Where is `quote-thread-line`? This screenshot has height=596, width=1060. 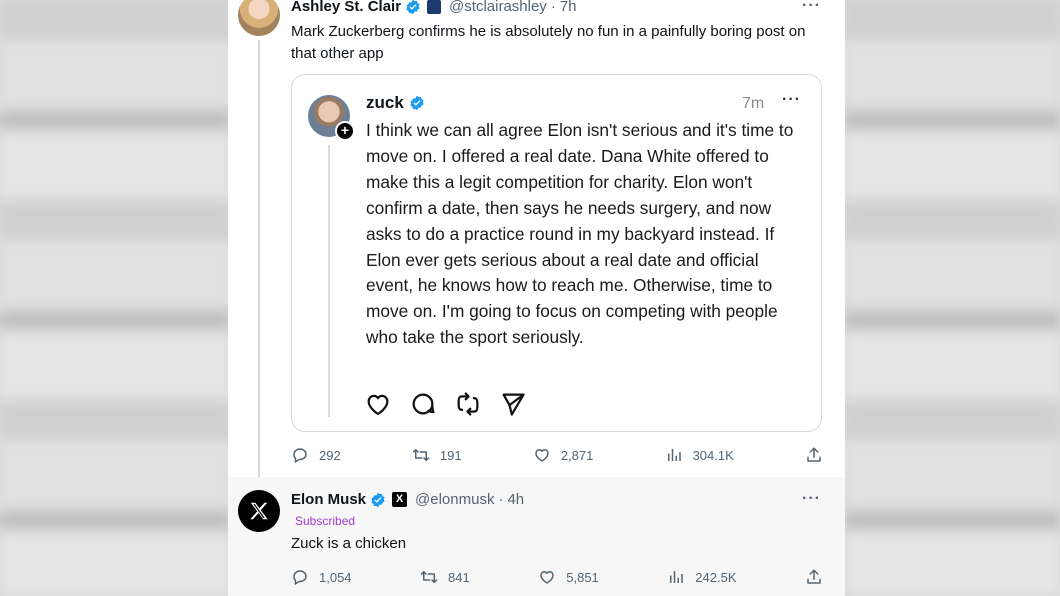 quote-thread-line is located at coordinates (329, 281).